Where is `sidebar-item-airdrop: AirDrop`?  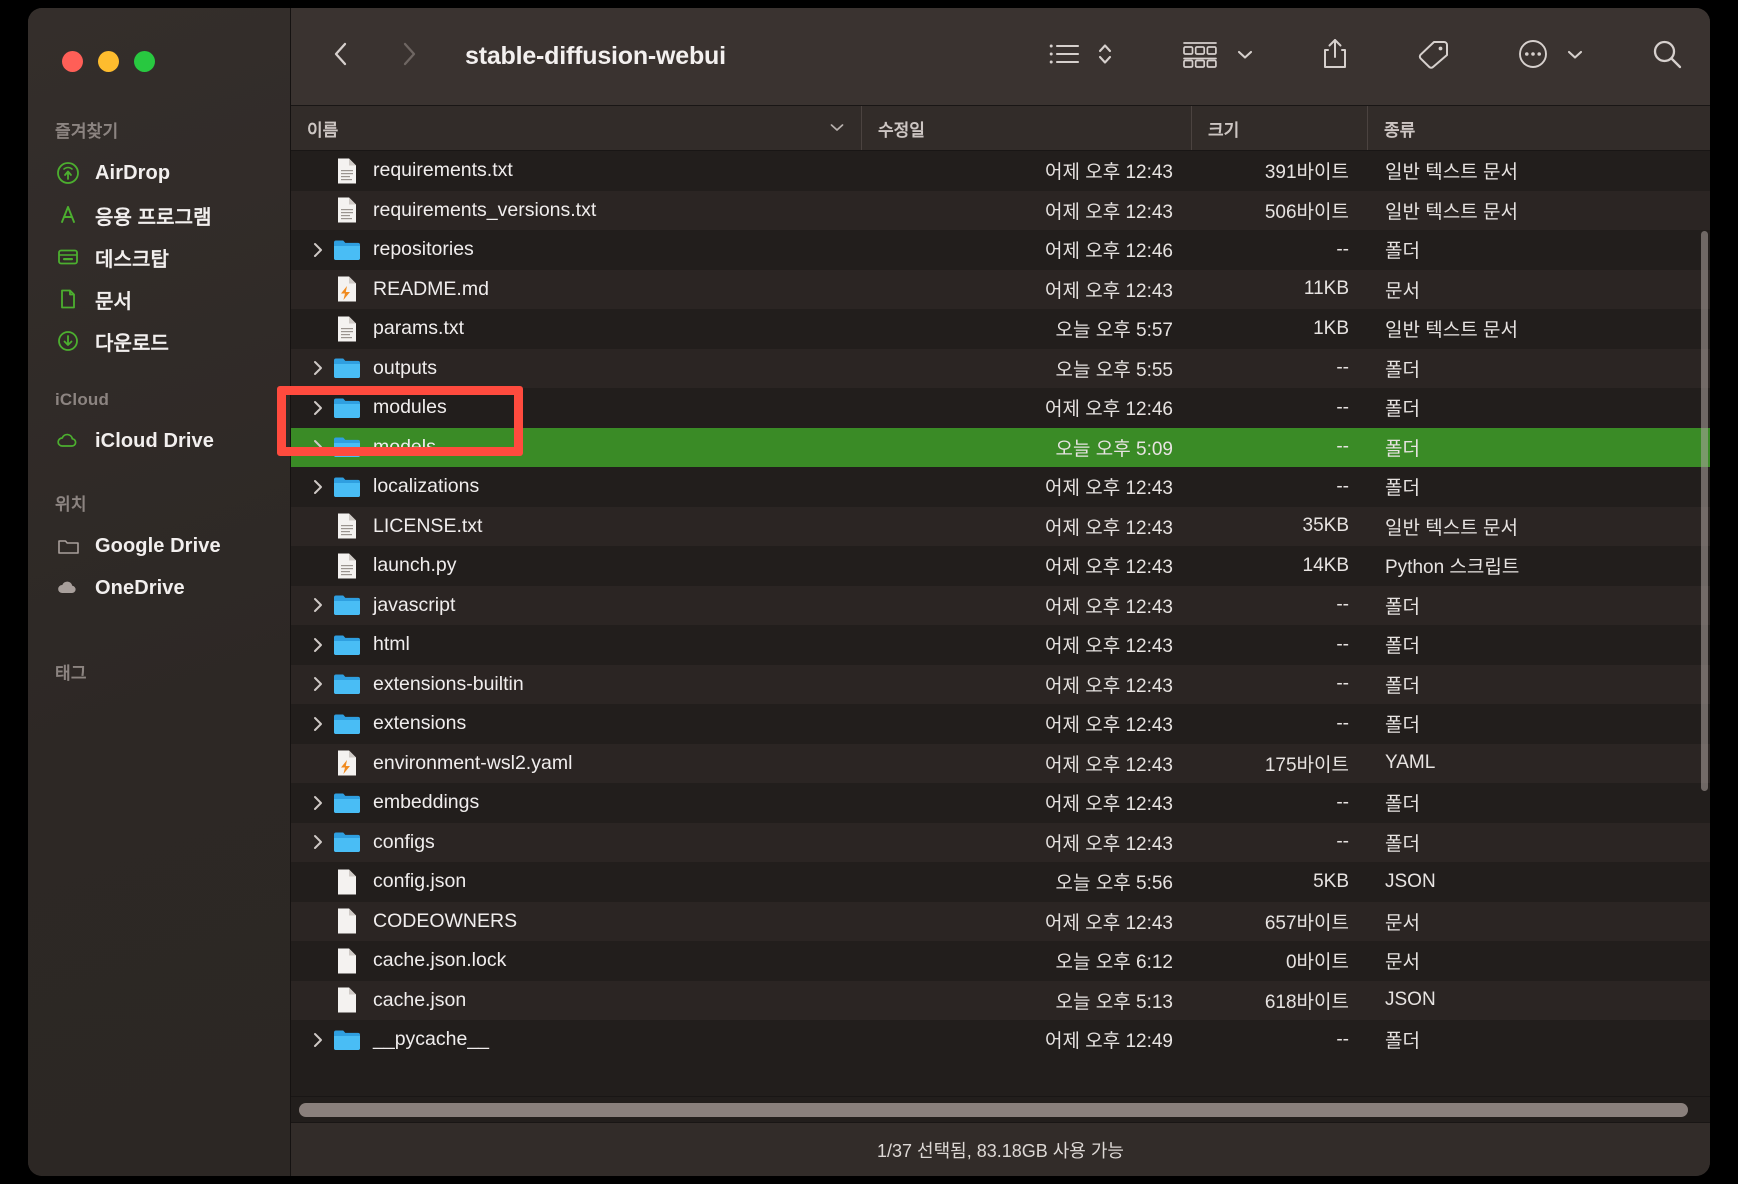 sidebar-item-airdrop: AirDrop is located at coordinates (159, 173).